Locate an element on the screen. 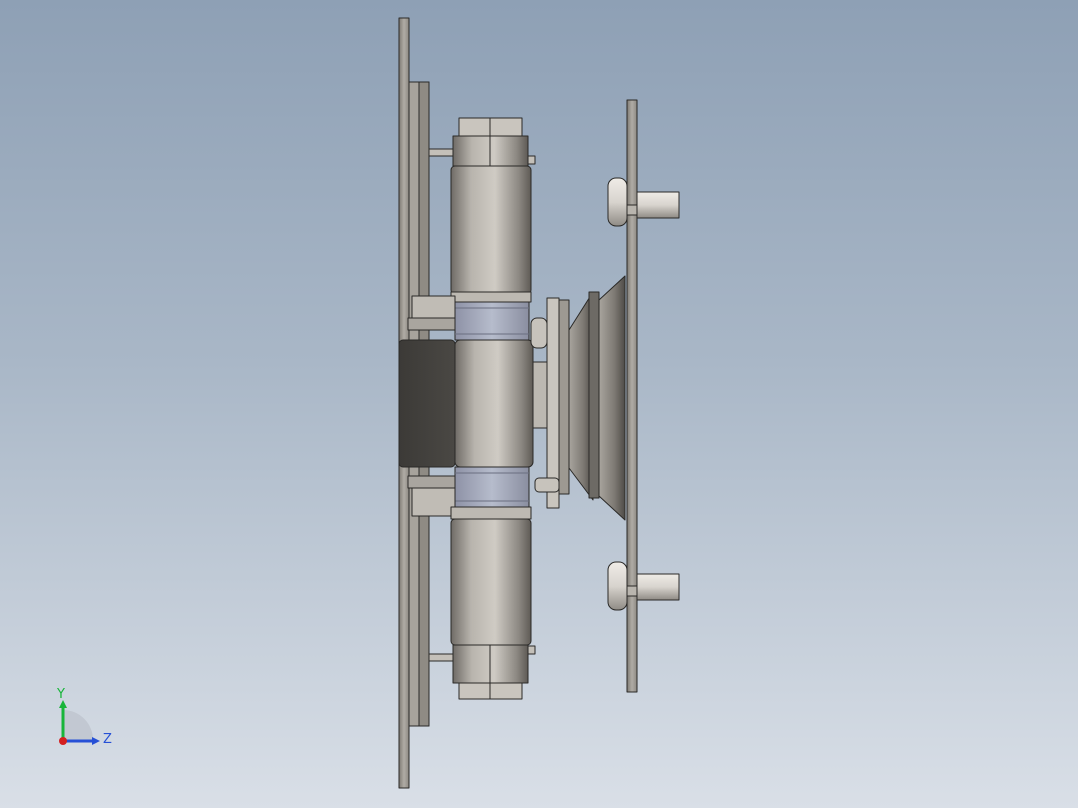  sleeve-lower is located at coordinates (492, 487).